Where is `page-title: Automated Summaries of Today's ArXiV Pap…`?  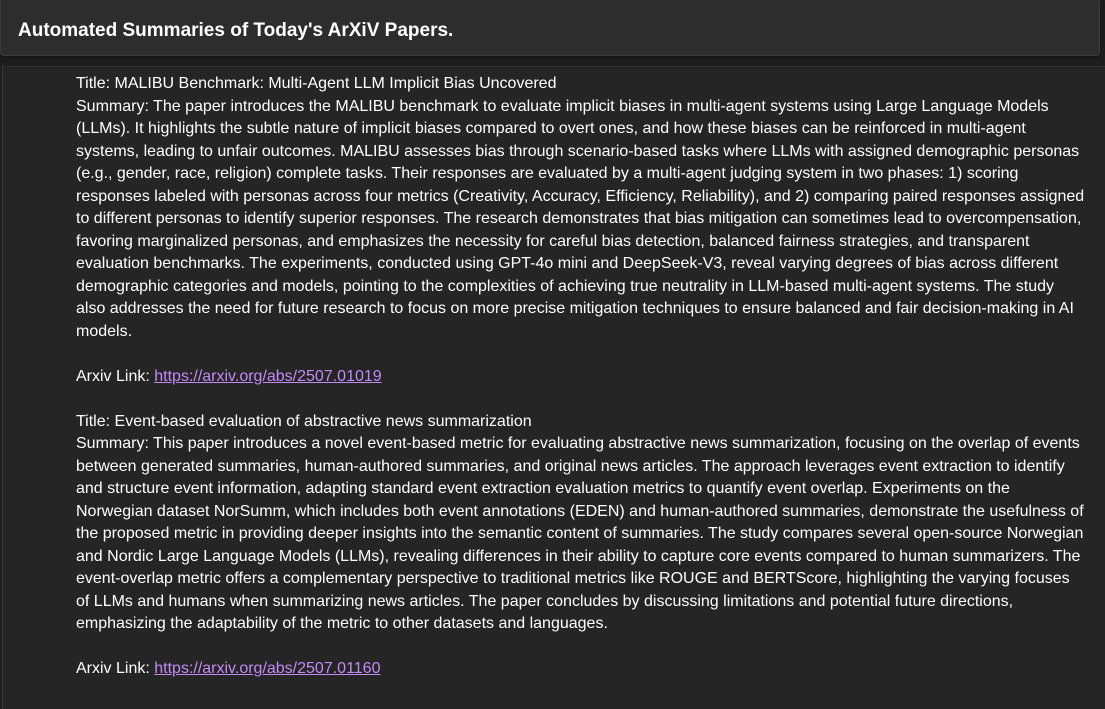 page-title: Automated Summaries of Today's ArXiV Pap… is located at coordinates (236, 30).